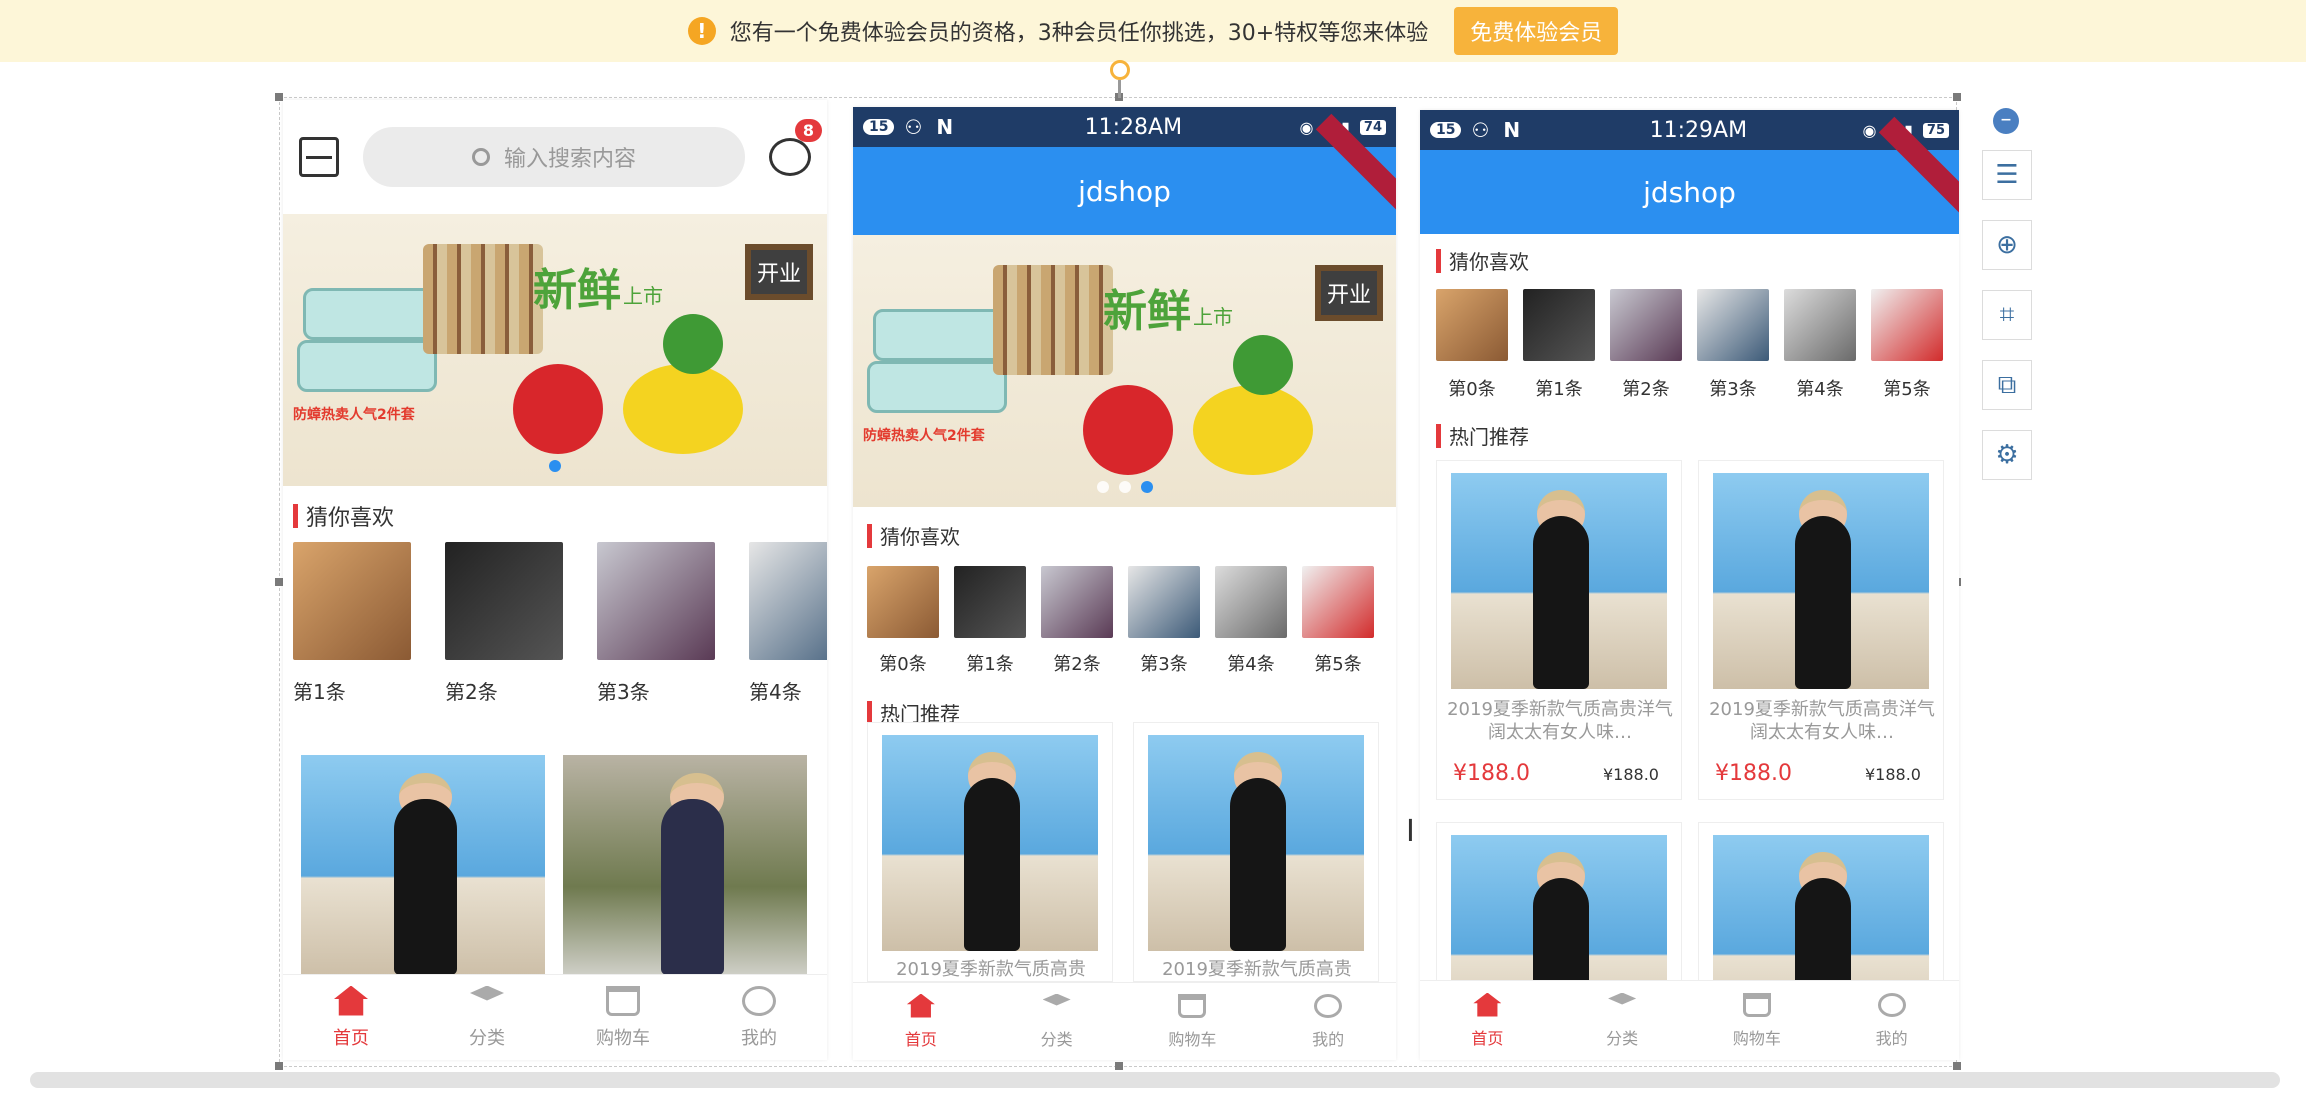  What do you see at coordinates (2006, 121) in the screenshot?
I see `minus-icon: –` at bounding box center [2006, 121].